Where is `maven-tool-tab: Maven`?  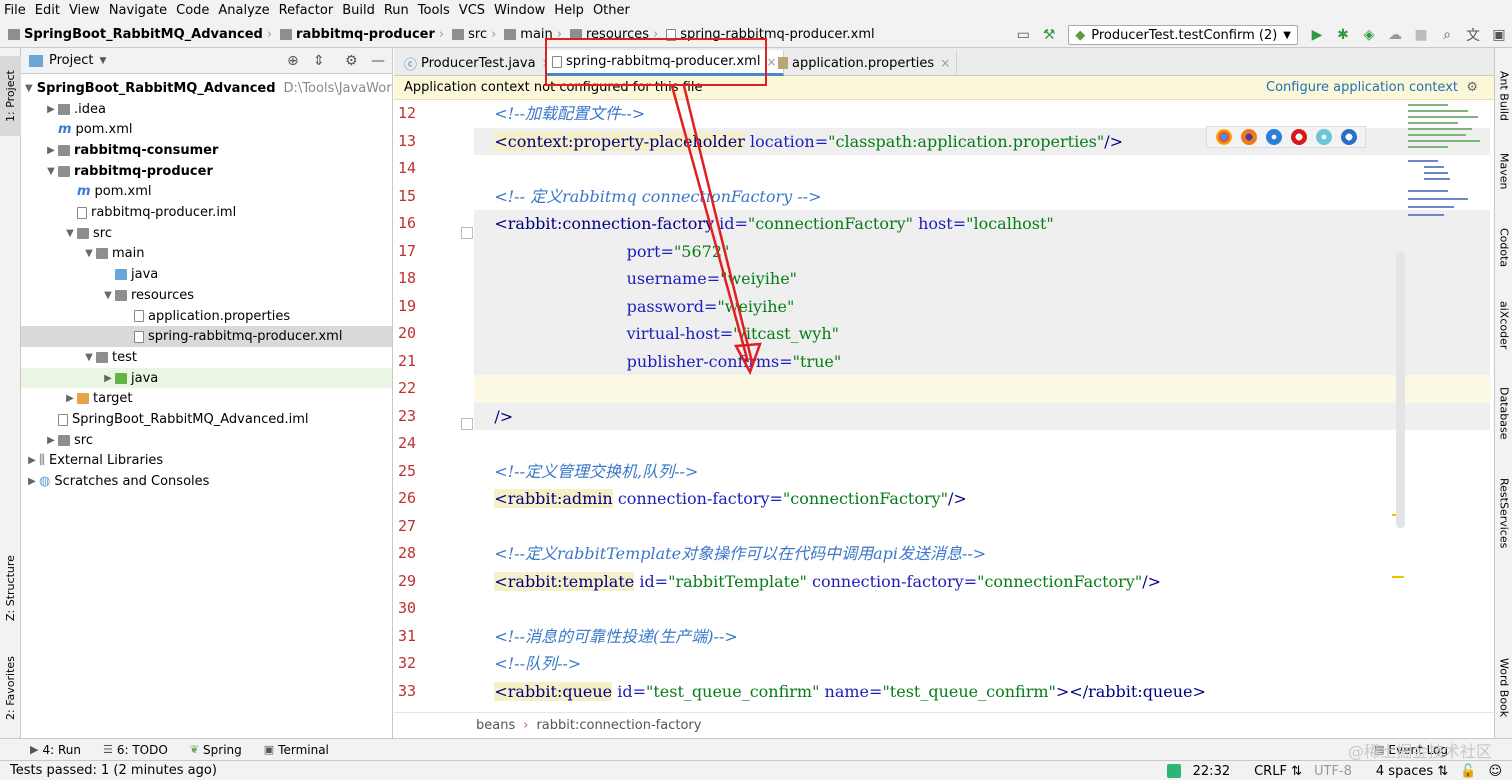
maven-tool-tab: Maven is located at coordinates (1503, 171).